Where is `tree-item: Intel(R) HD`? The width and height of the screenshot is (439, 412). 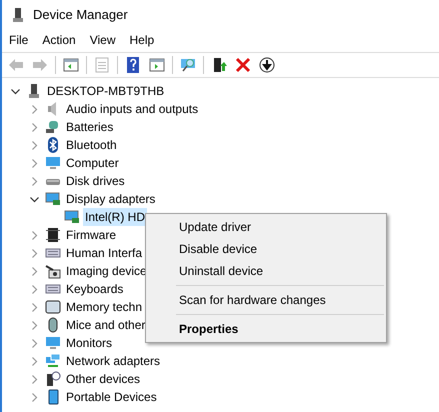 tree-item: Intel(R) HD is located at coordinates (115, 217).